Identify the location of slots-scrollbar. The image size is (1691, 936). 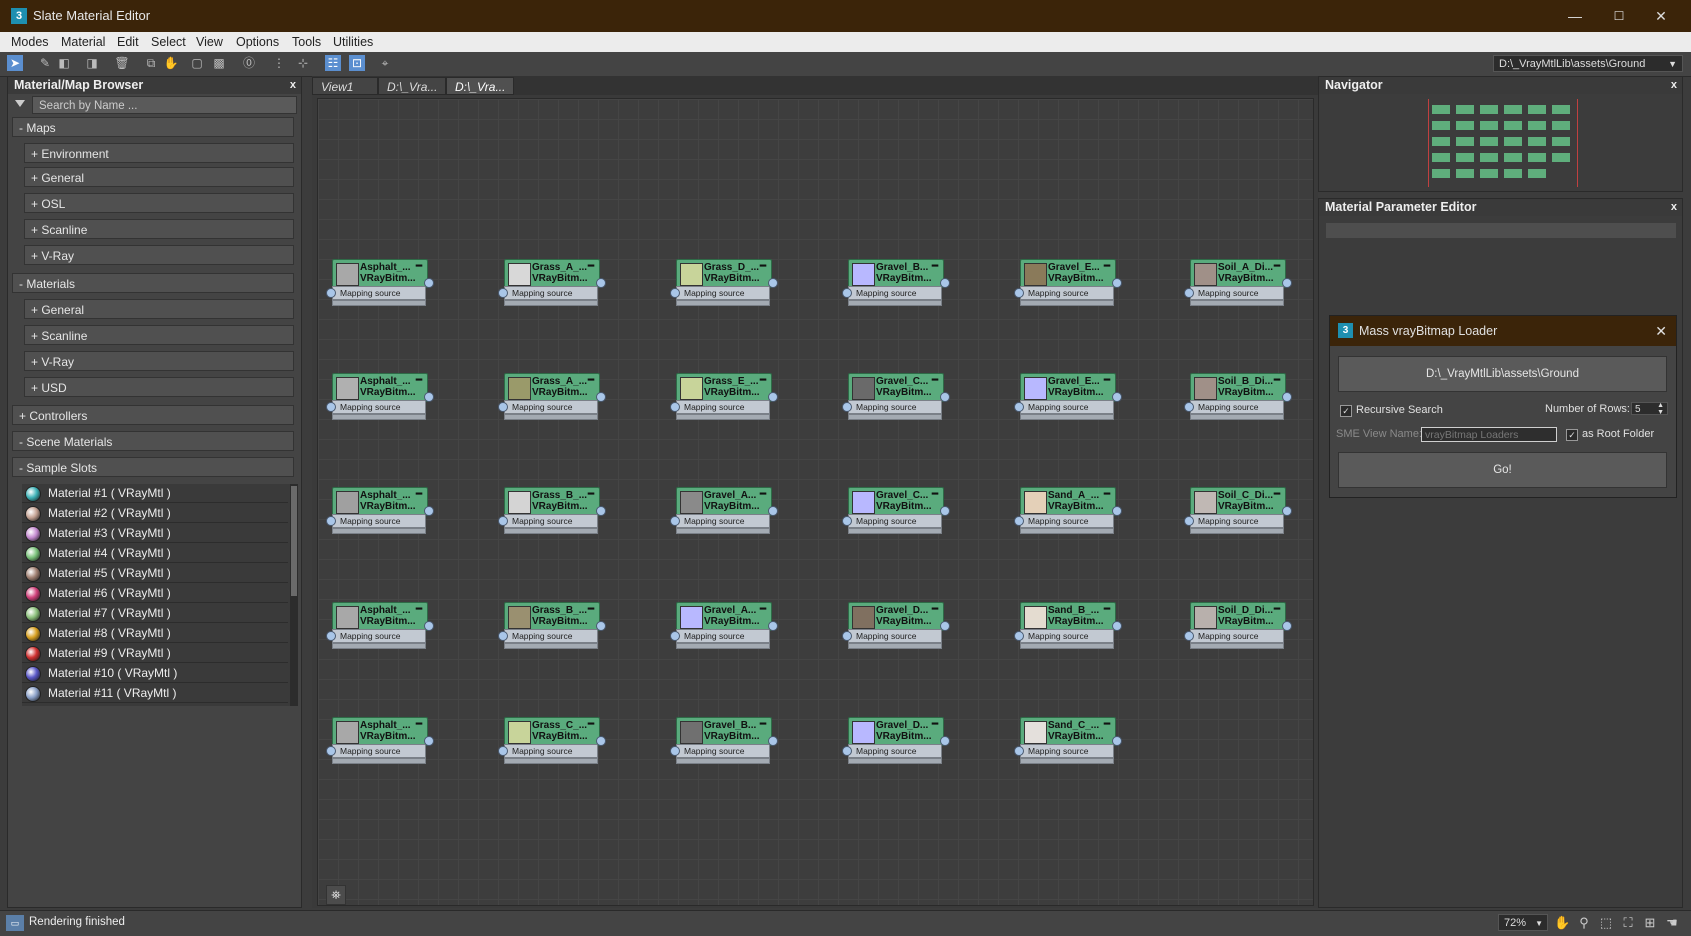
(294, 595).